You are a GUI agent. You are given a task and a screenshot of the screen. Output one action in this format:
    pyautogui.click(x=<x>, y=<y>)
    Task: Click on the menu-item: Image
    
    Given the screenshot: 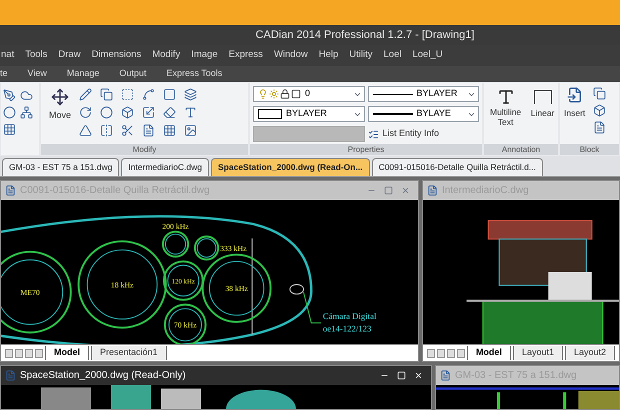 What is the action you would take?
    pyautogui.click(x=204, y=55)
    